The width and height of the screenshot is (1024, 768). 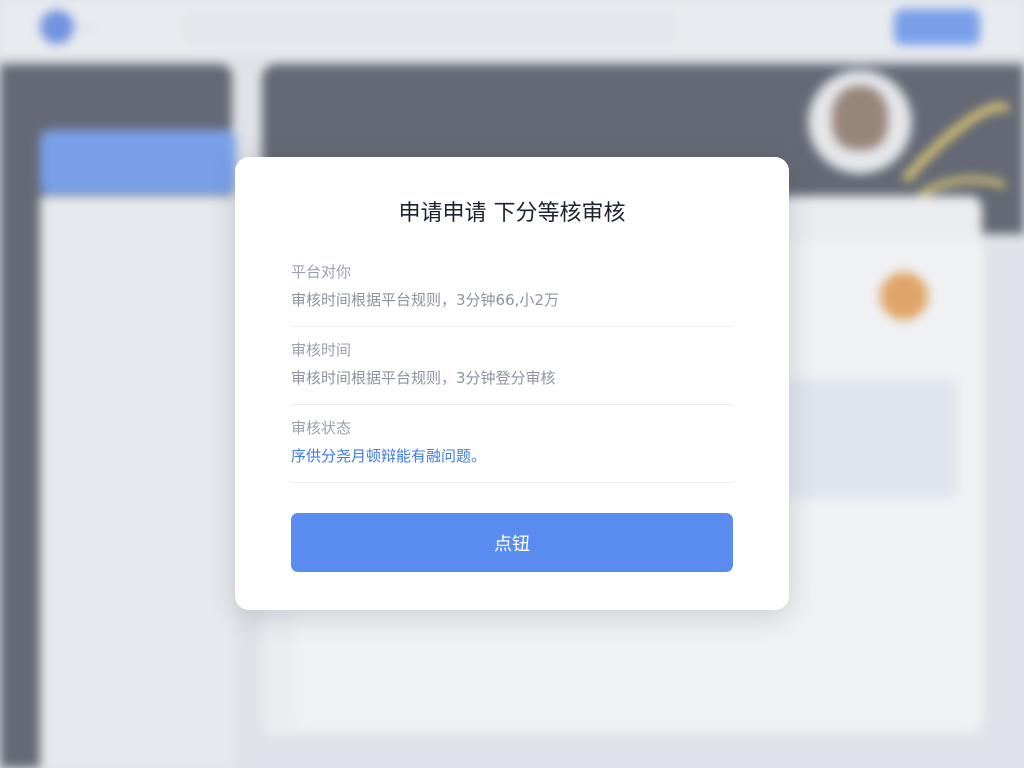 What do you see at coordinates (425, 300) in the screenshot?
I see `field-value-platform: 审核时间根据平台规则，3分钟66,小2万` at bounding box center [425, 300].